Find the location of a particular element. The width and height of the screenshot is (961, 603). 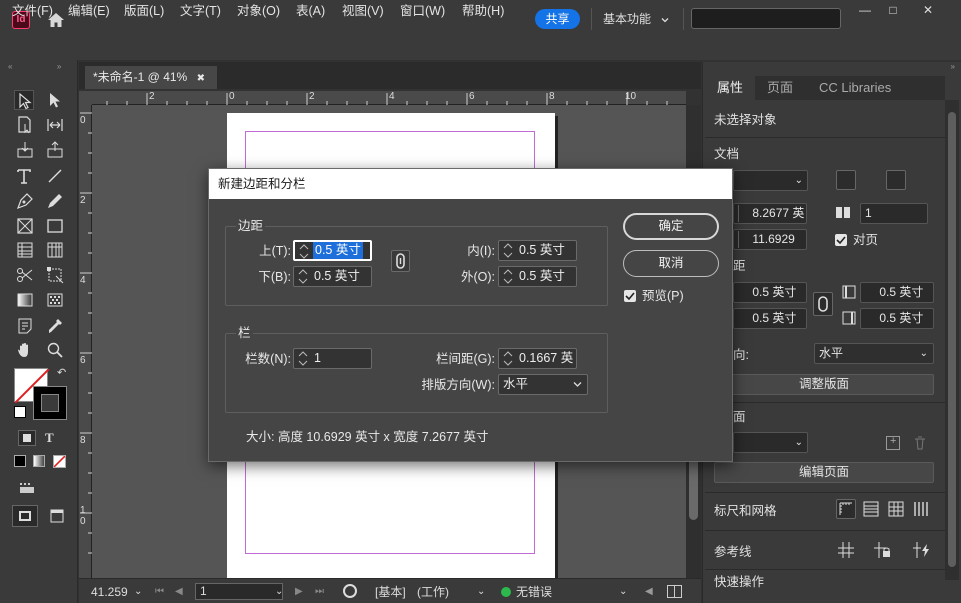

dialog-title: 新建边距和分栏 is located at coordinates (470, 184).